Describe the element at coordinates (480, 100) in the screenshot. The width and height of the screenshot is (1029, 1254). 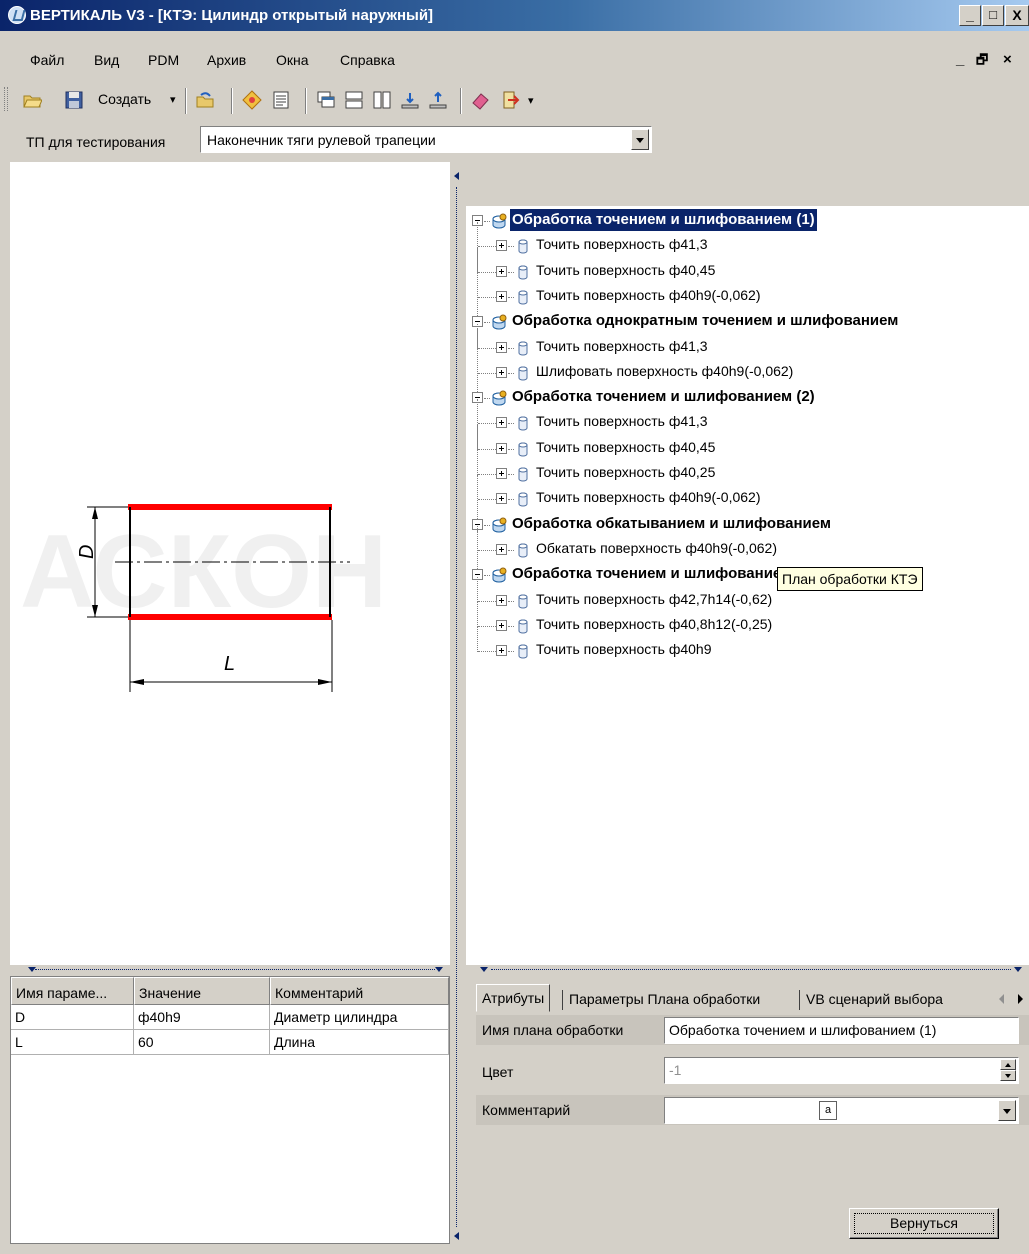
I see `eraser-icon` at that location.